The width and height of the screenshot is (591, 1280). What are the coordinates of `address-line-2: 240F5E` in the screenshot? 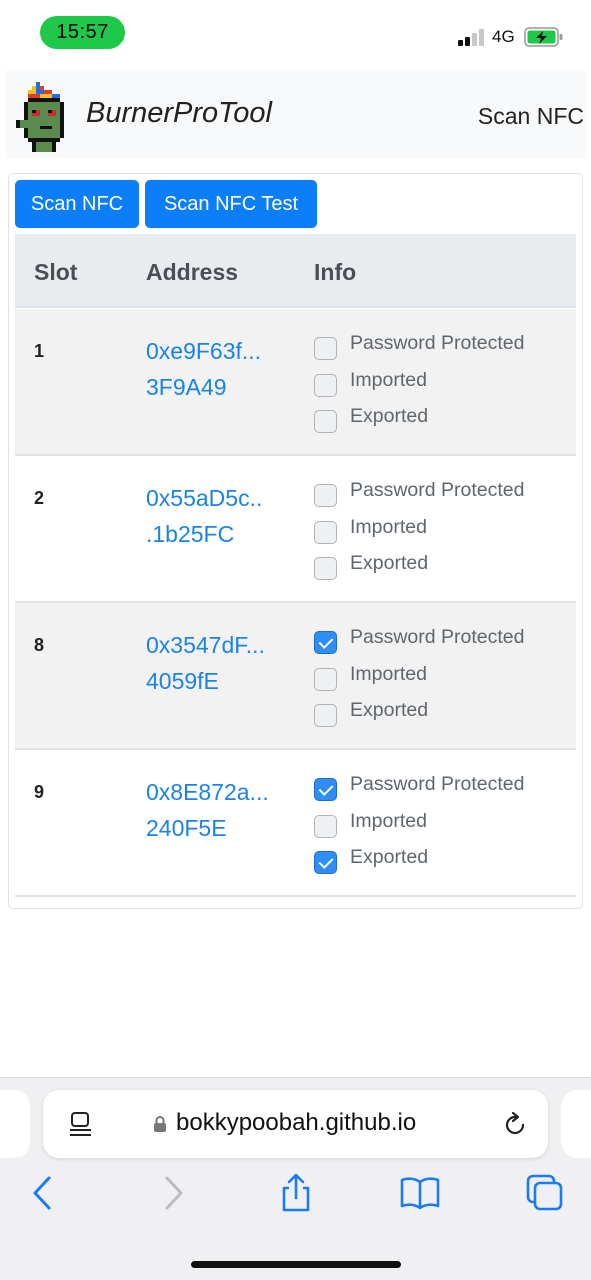 It's located at (221, 828).